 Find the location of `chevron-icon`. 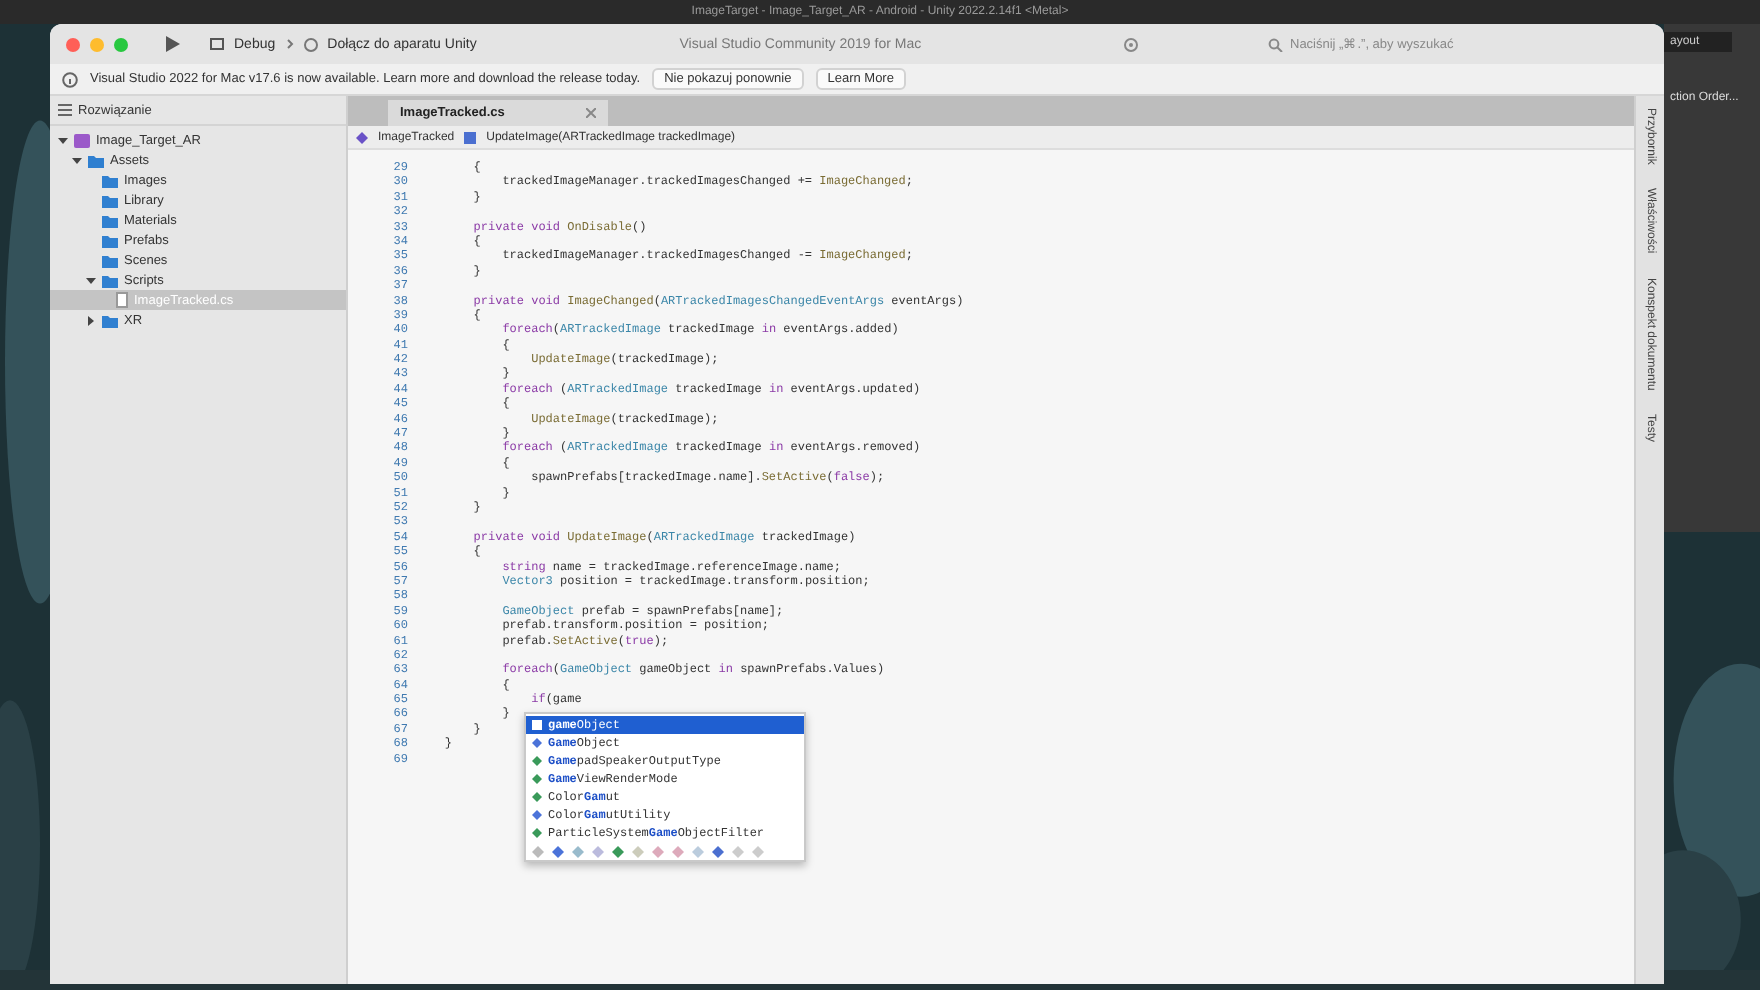

chevron-icon is located at coordinates (289, 44).